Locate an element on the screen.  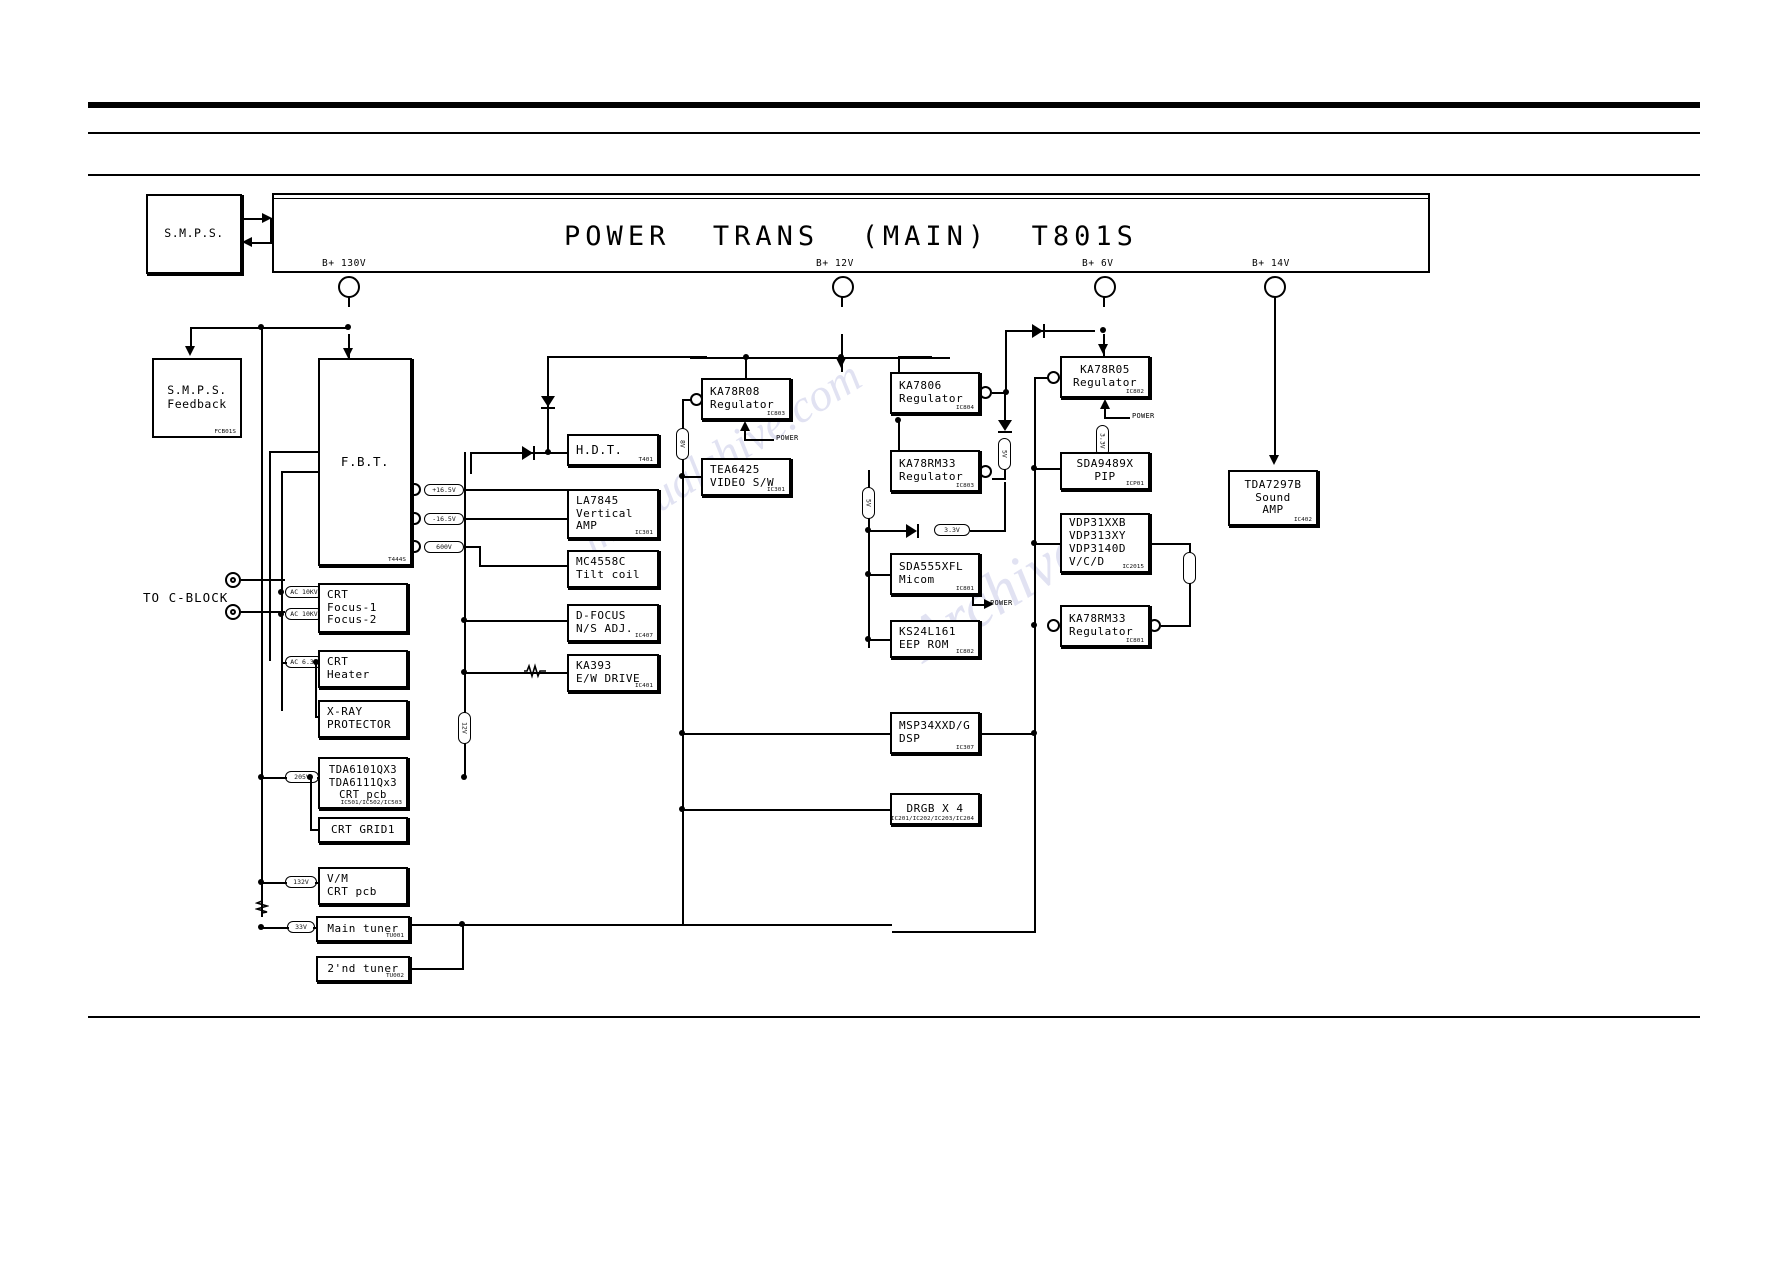
wire-hdt-bus is located at coordinates (519, 453).